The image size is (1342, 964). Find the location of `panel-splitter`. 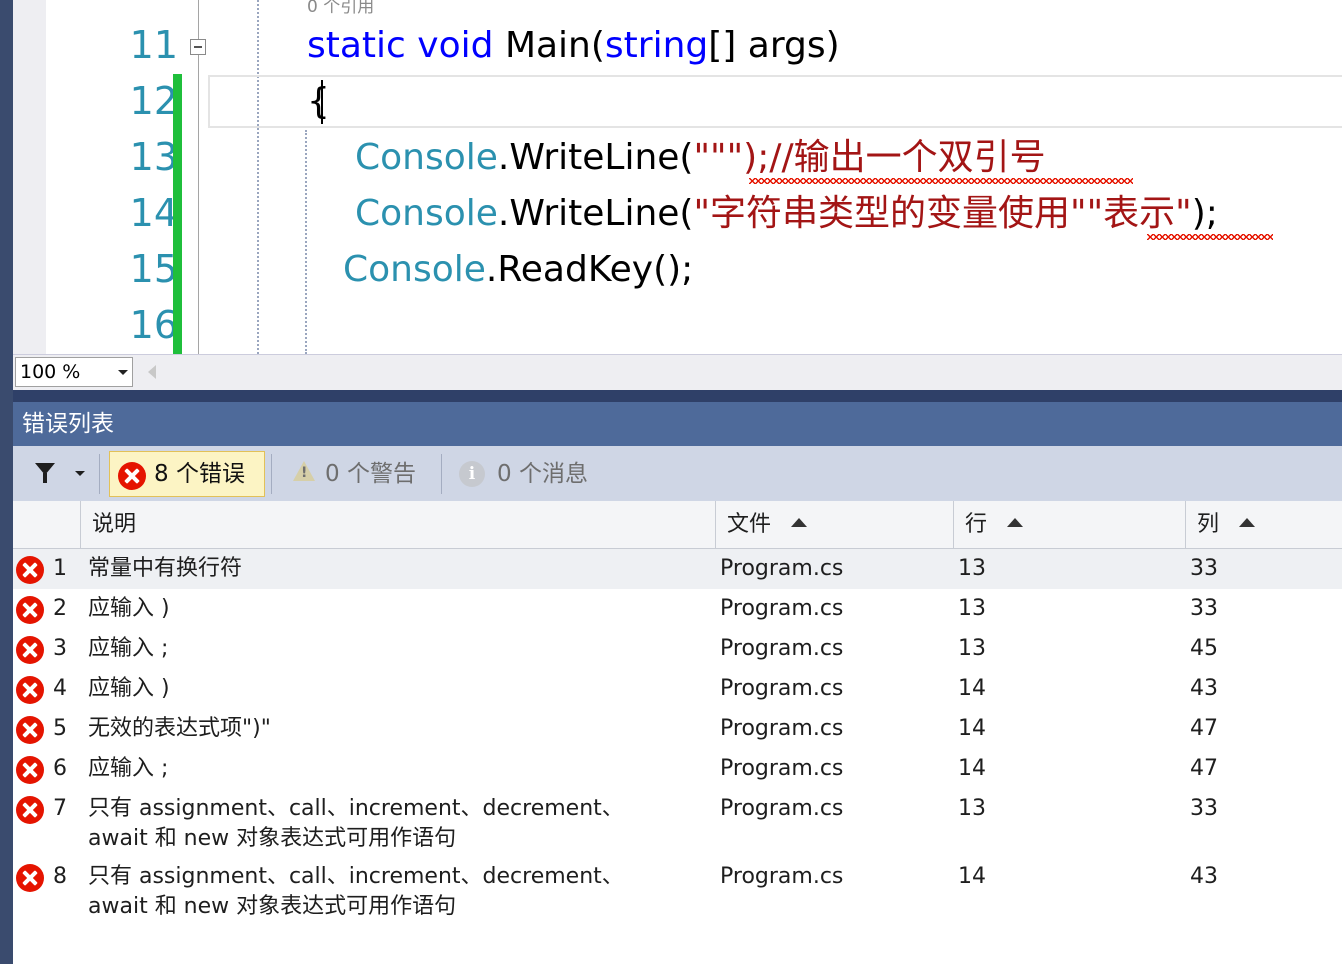

panel-splitter is located at coordinates (677, 396).